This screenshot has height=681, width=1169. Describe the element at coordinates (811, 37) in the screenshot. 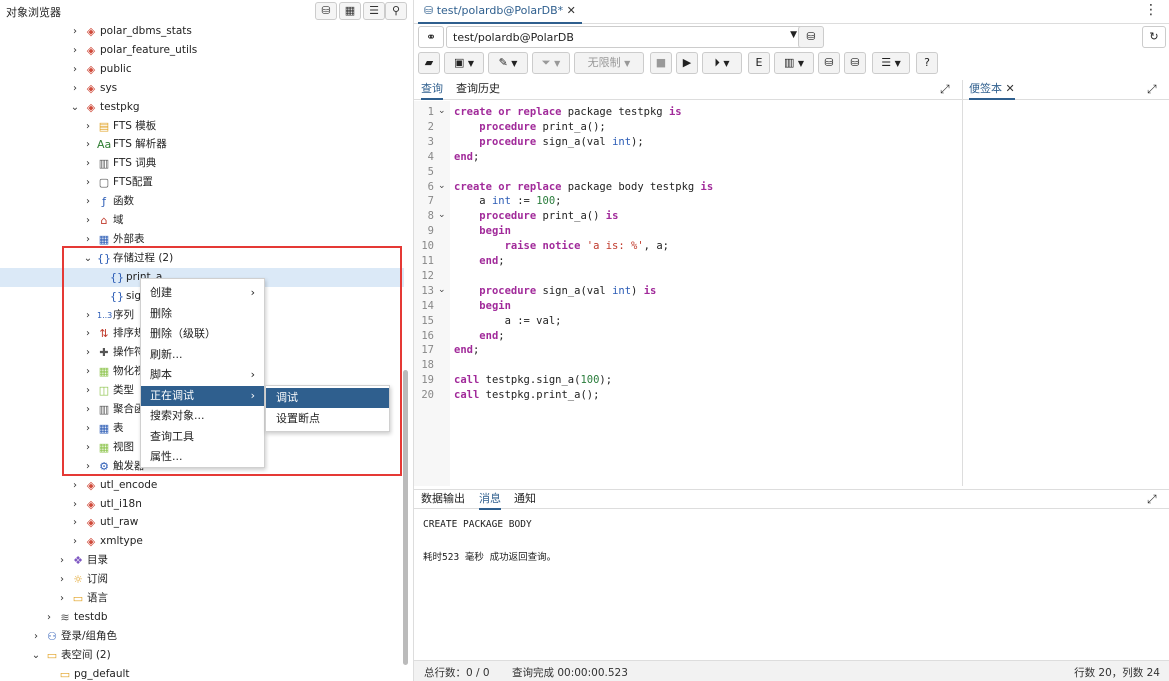

I see `new-connection-icon: ⛁` at that location.